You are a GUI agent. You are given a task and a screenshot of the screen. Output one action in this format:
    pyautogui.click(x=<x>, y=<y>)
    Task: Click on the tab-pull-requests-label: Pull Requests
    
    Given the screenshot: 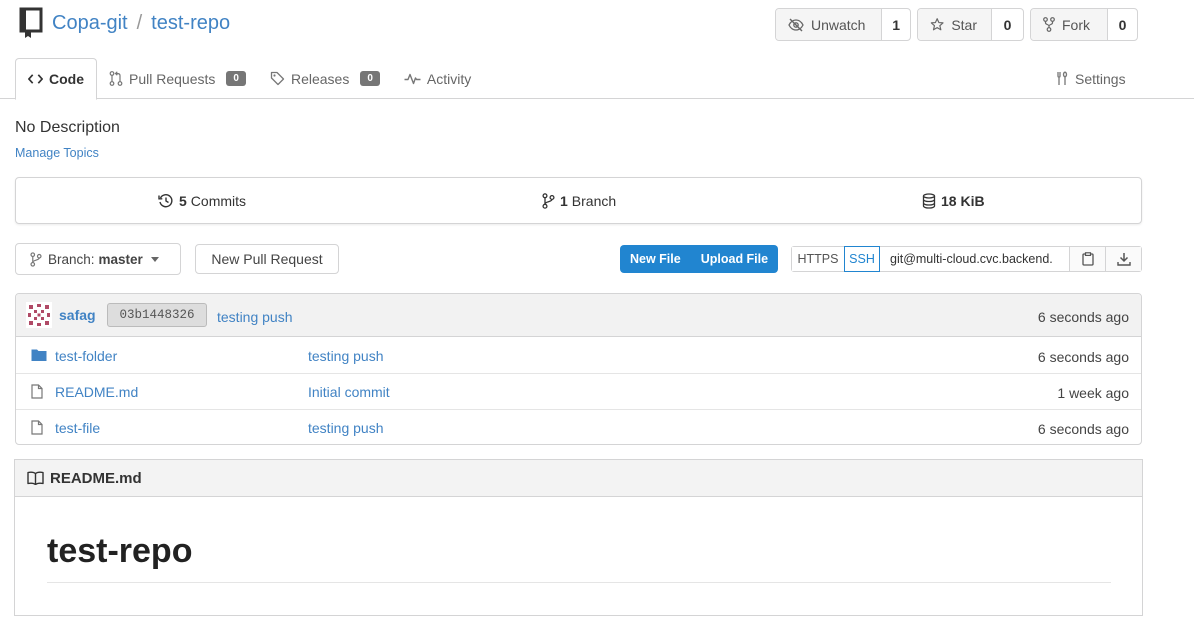 What is the action you would take?
    pyautogui.click(x=172, y=78)
    